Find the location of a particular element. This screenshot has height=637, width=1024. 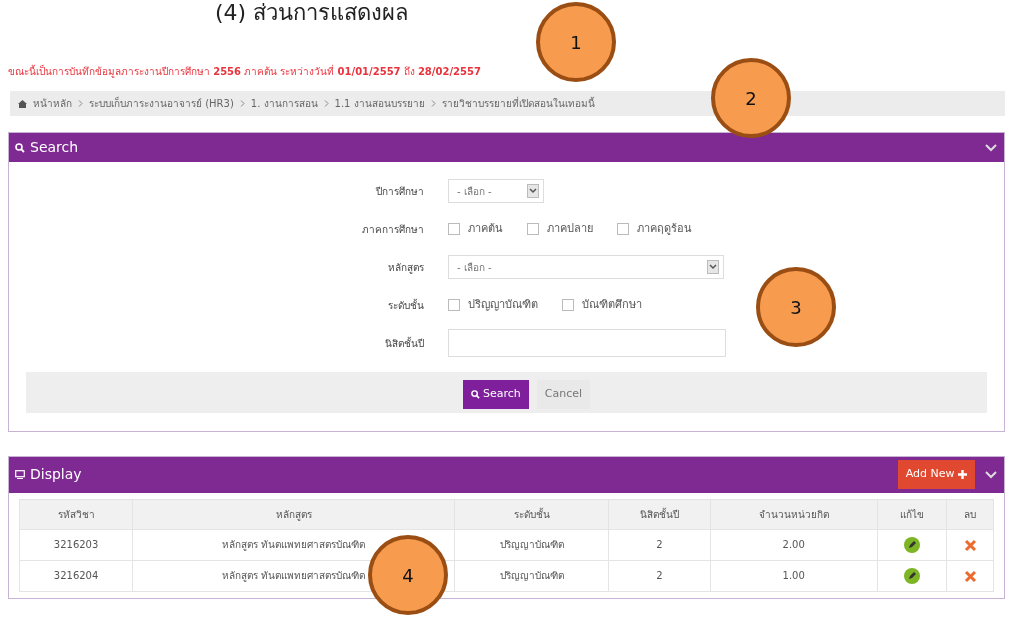

callout-marker: 4 is located at coordinates (408, 575).